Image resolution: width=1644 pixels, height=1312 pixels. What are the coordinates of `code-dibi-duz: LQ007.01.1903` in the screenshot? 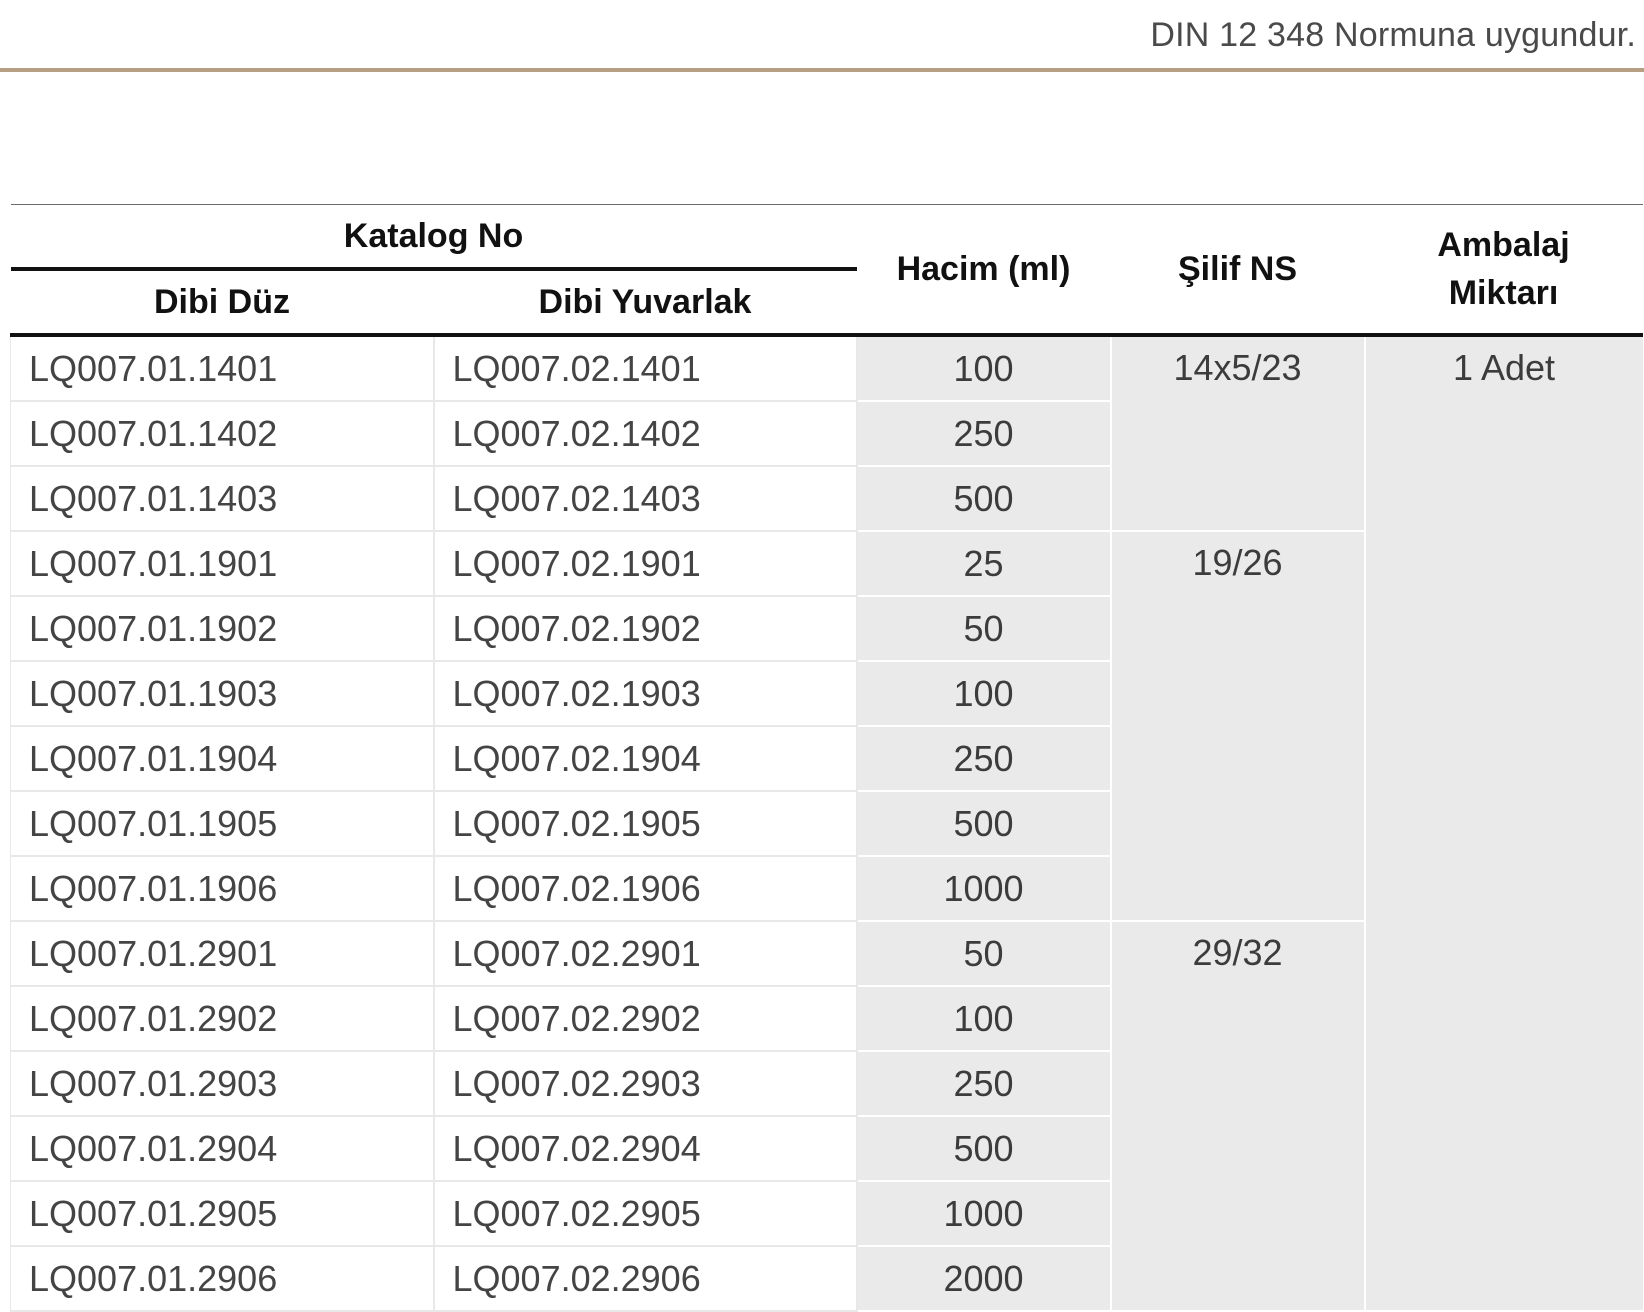 It's located at (222, 694).